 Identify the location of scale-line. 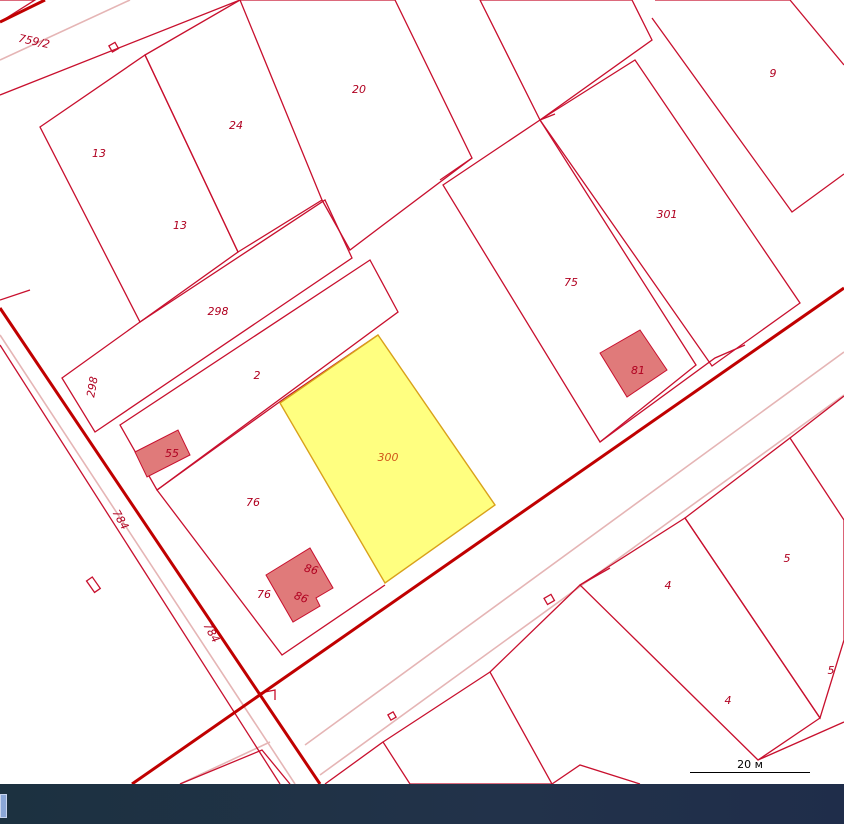
(750, 772).